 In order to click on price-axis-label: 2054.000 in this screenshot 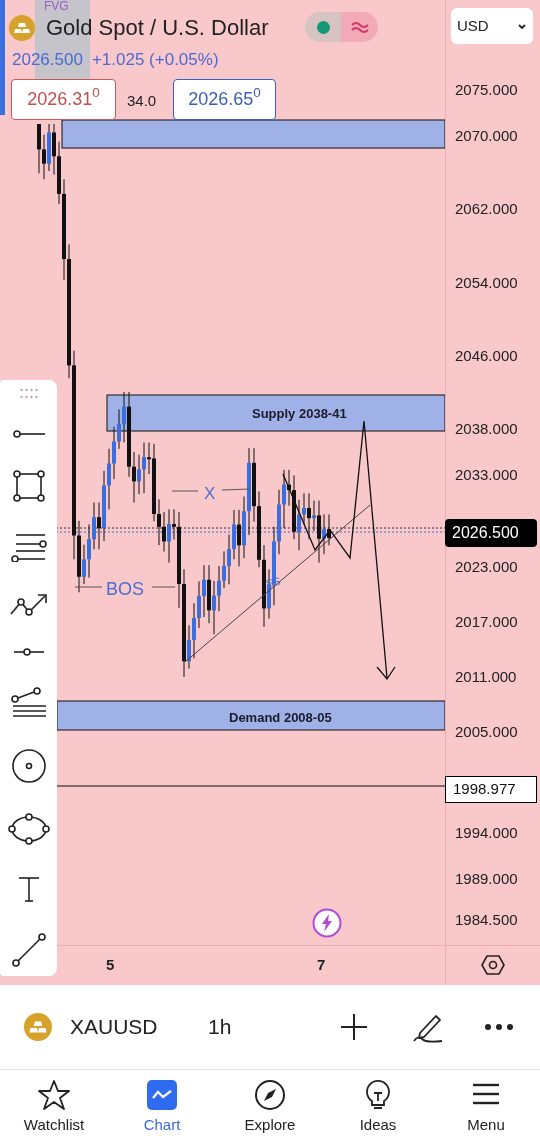, I will do `click(486, 282)`.